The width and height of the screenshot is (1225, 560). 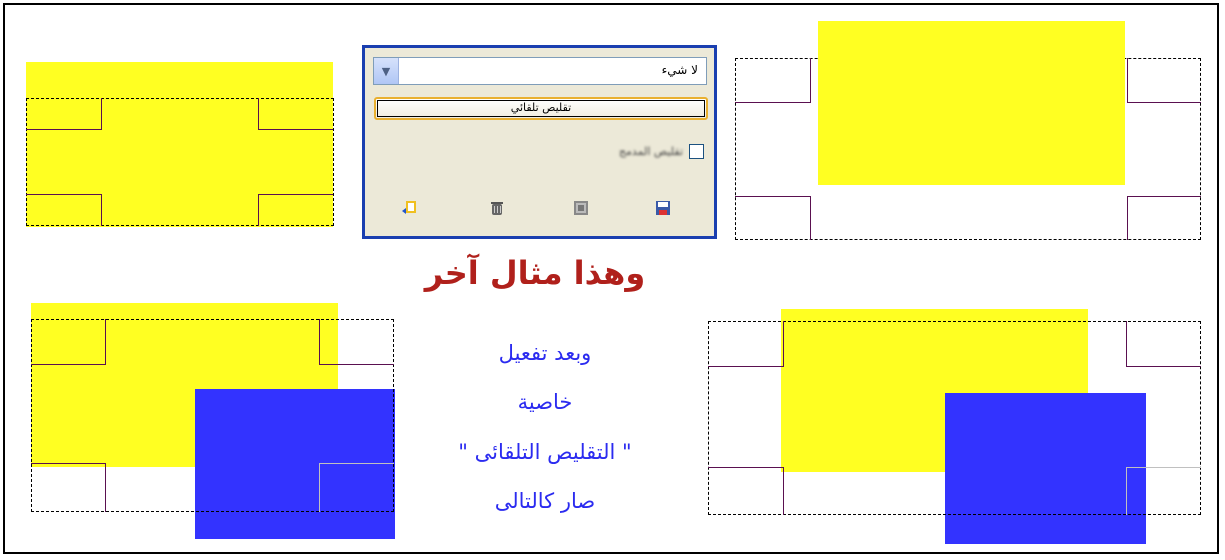 I want to click on delete-icon, so click(x=497, y=208).